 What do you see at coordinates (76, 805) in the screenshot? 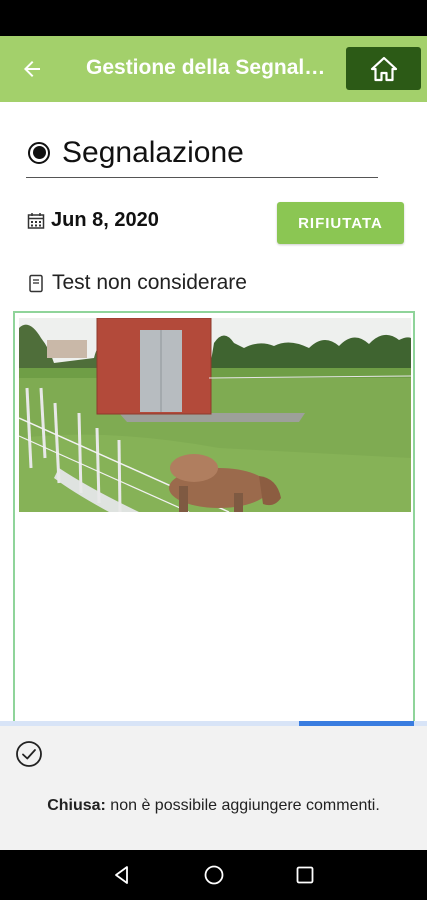
I see `closed-label: Chiusa:` at bounding box center [76, 805].